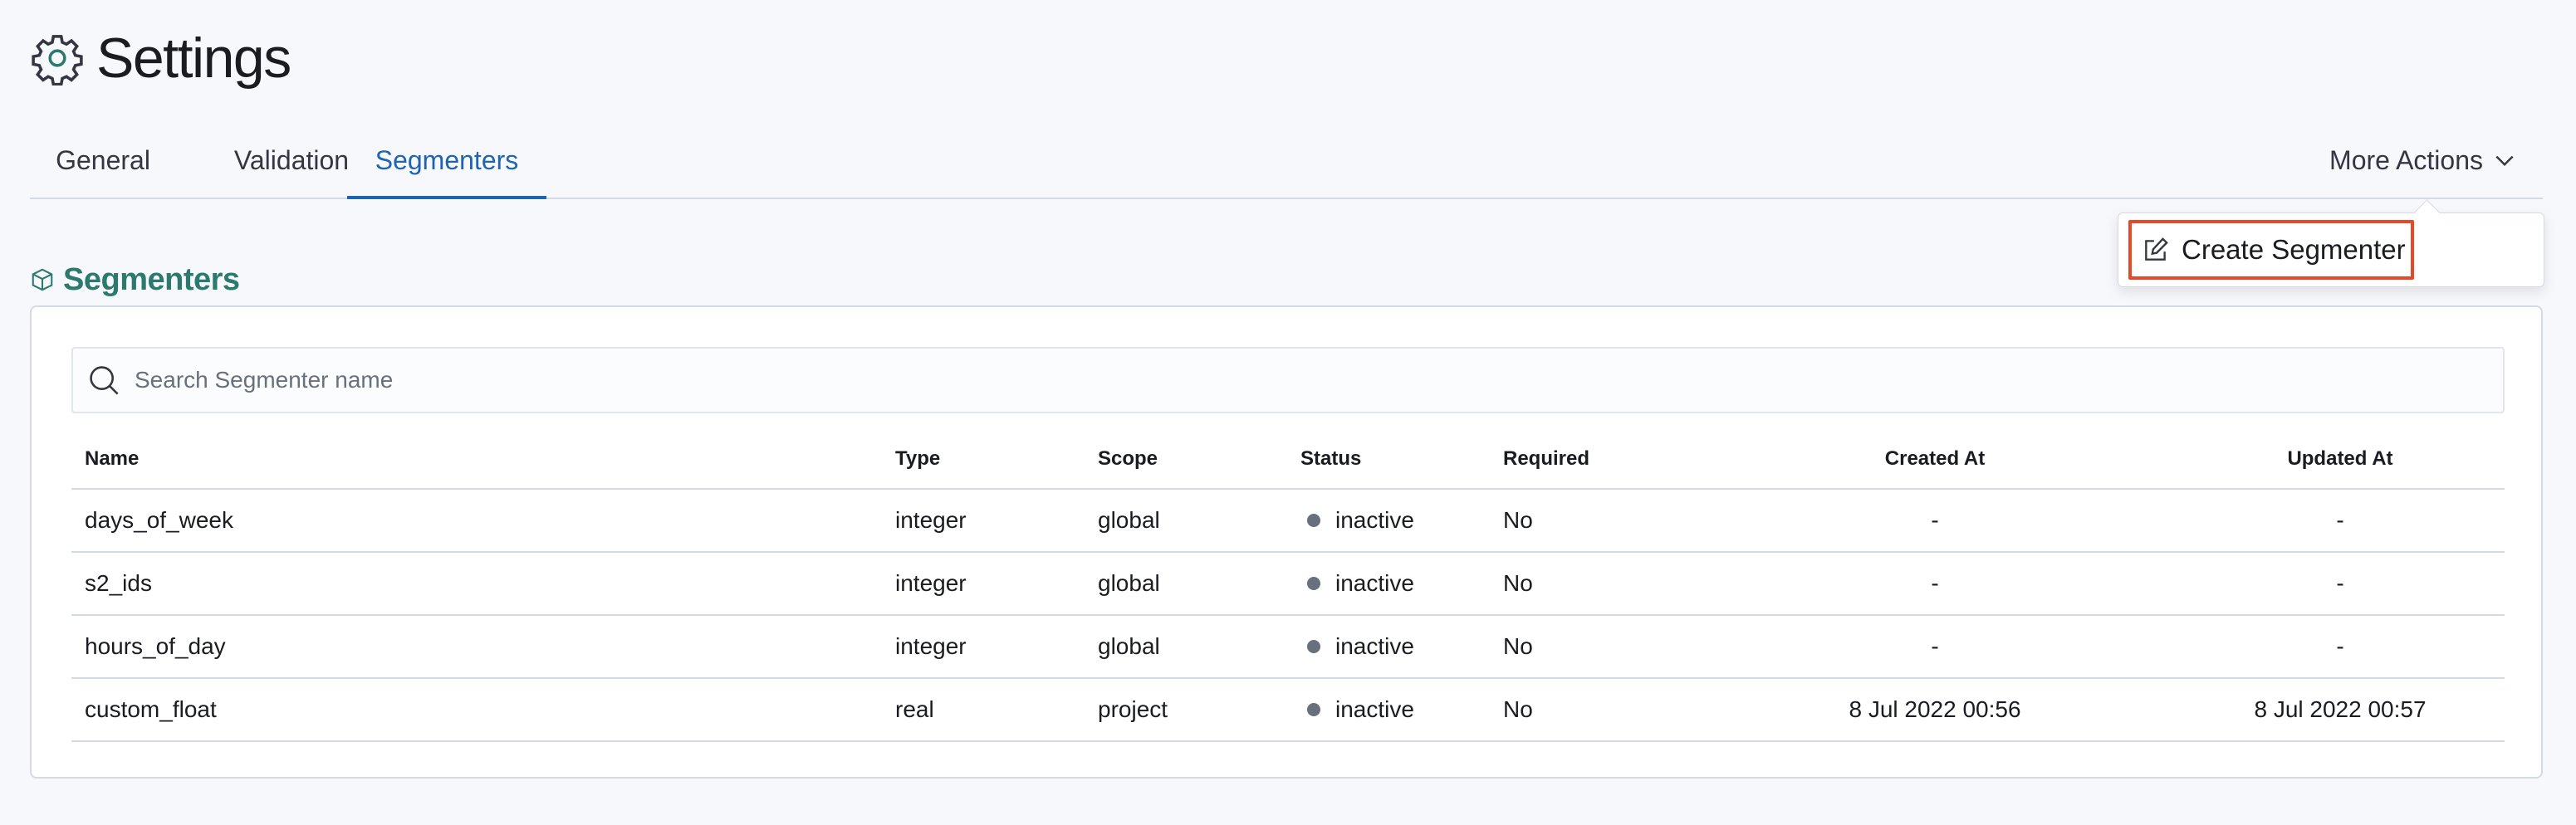 Image resolution: width=2576 pixels, height=825 pixels. I want to click on column-header-status: Status, so click(1331, 459).